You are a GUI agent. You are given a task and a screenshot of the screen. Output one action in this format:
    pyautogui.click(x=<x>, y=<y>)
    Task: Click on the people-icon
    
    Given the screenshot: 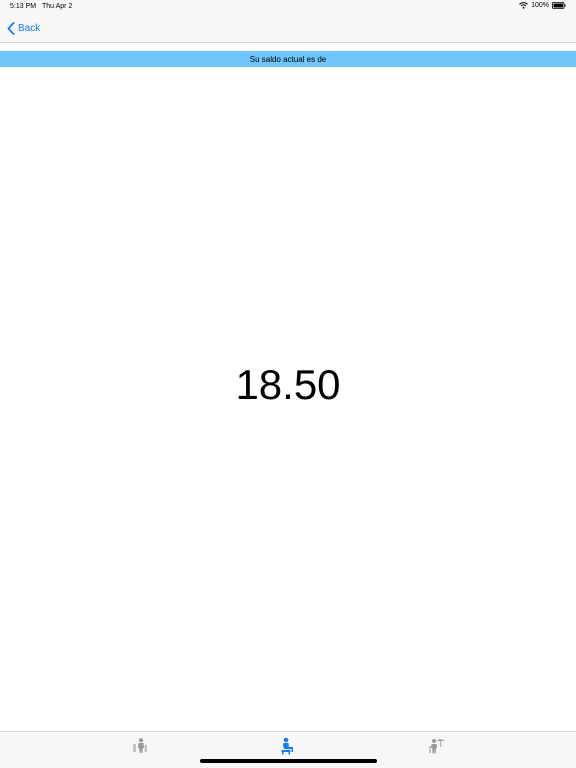 What is the action you would take?
    pyautogui.click(x=140, y=746)
    